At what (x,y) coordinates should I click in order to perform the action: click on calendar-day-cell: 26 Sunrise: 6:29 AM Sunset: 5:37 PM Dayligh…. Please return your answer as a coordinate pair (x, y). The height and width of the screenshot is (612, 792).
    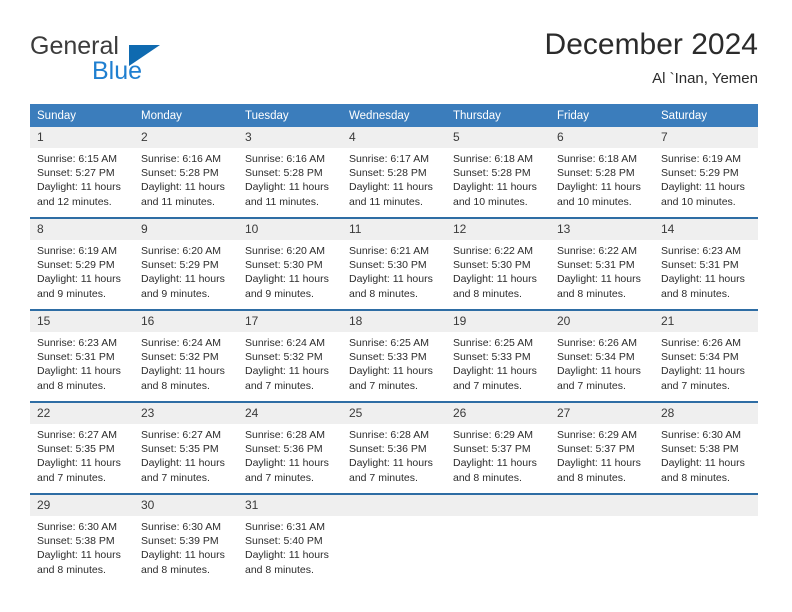
    Looking at the image, I should click on (498, 448).